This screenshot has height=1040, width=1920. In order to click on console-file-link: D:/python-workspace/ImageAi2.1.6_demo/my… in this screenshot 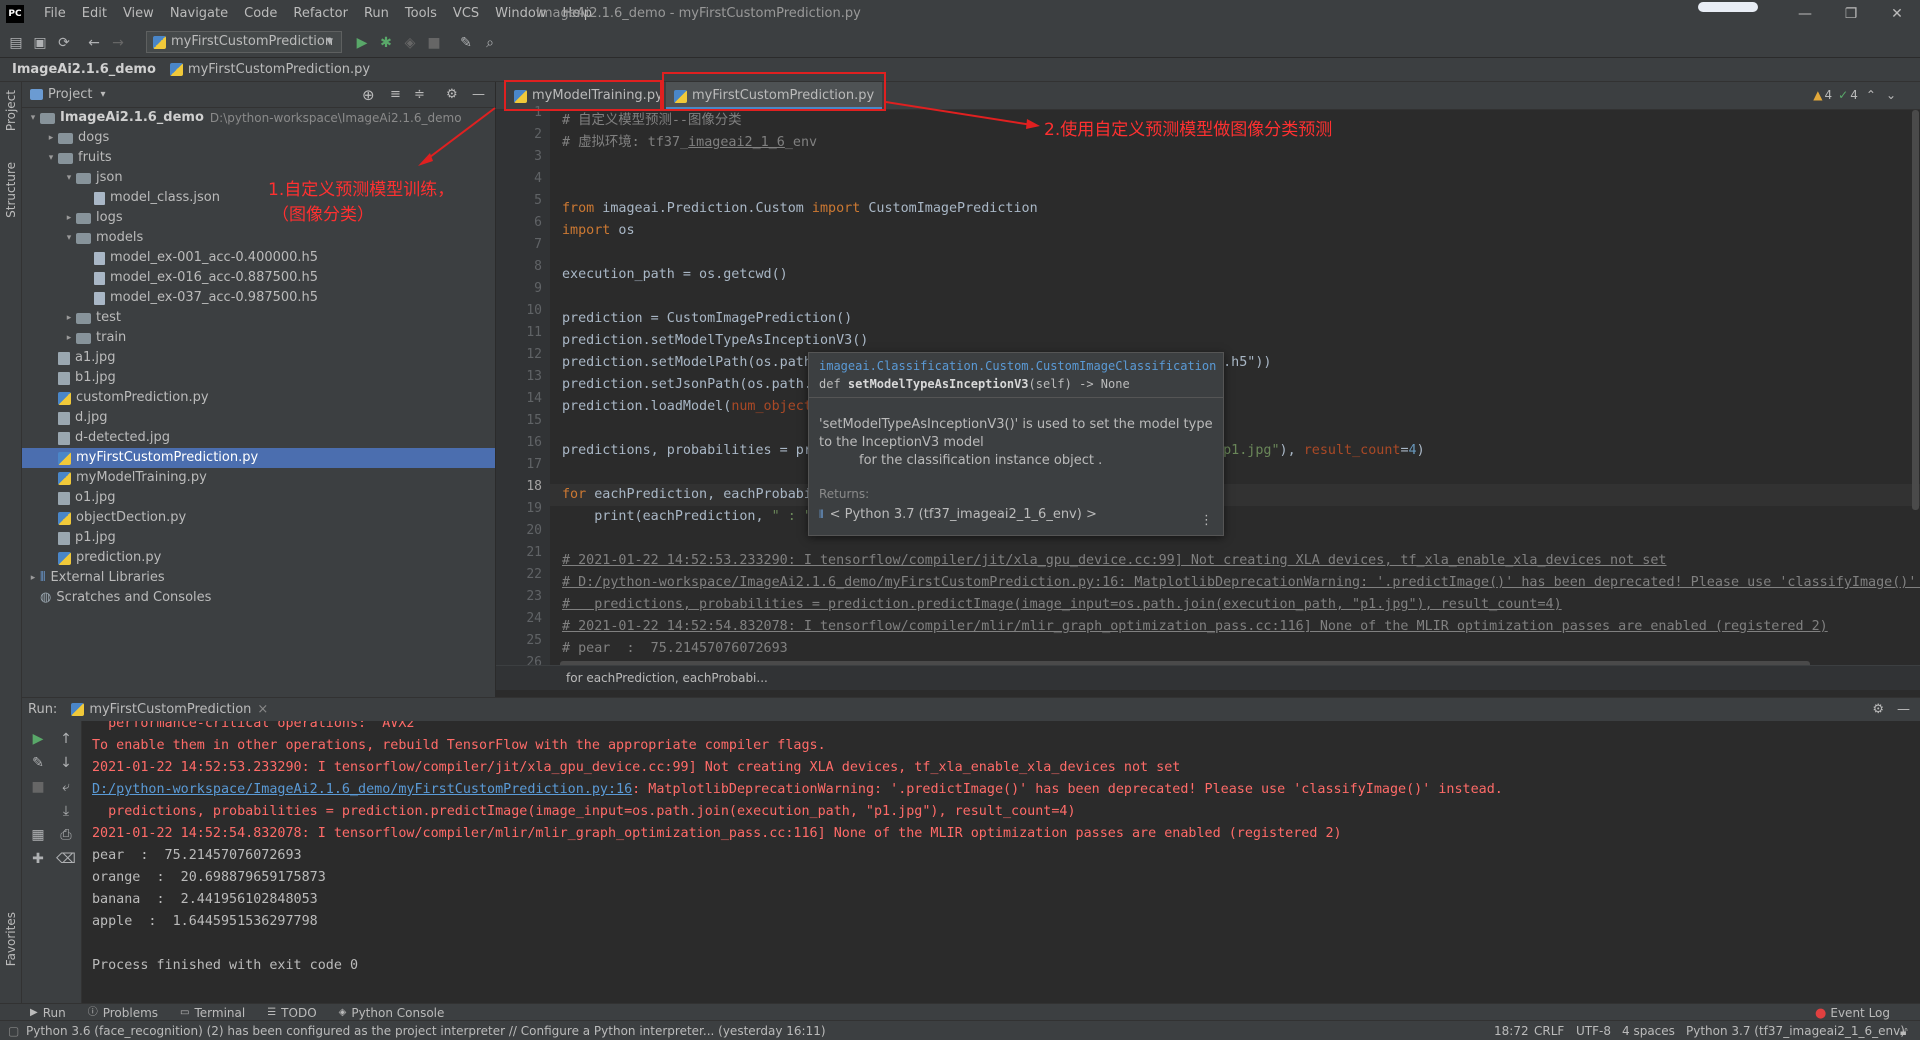, I will do `click(362, 789)`.